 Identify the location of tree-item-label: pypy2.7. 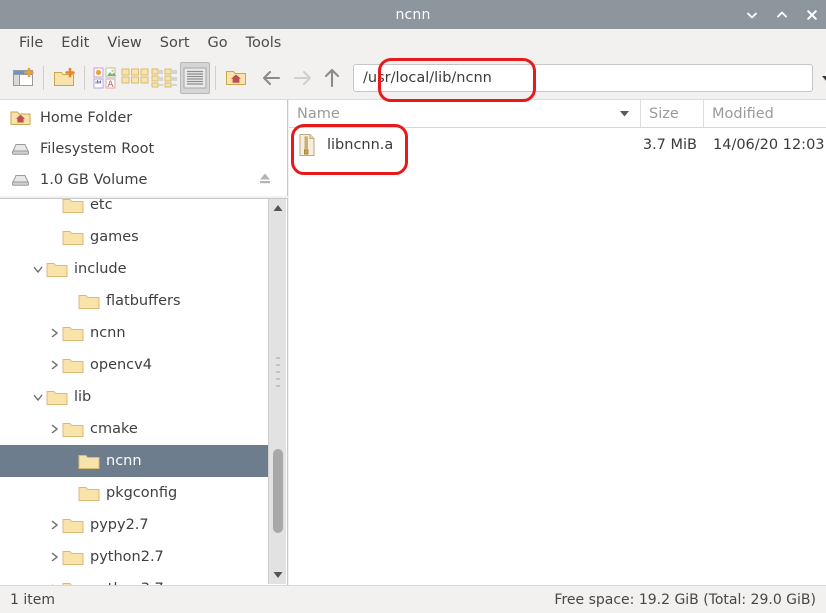
(119, 525).